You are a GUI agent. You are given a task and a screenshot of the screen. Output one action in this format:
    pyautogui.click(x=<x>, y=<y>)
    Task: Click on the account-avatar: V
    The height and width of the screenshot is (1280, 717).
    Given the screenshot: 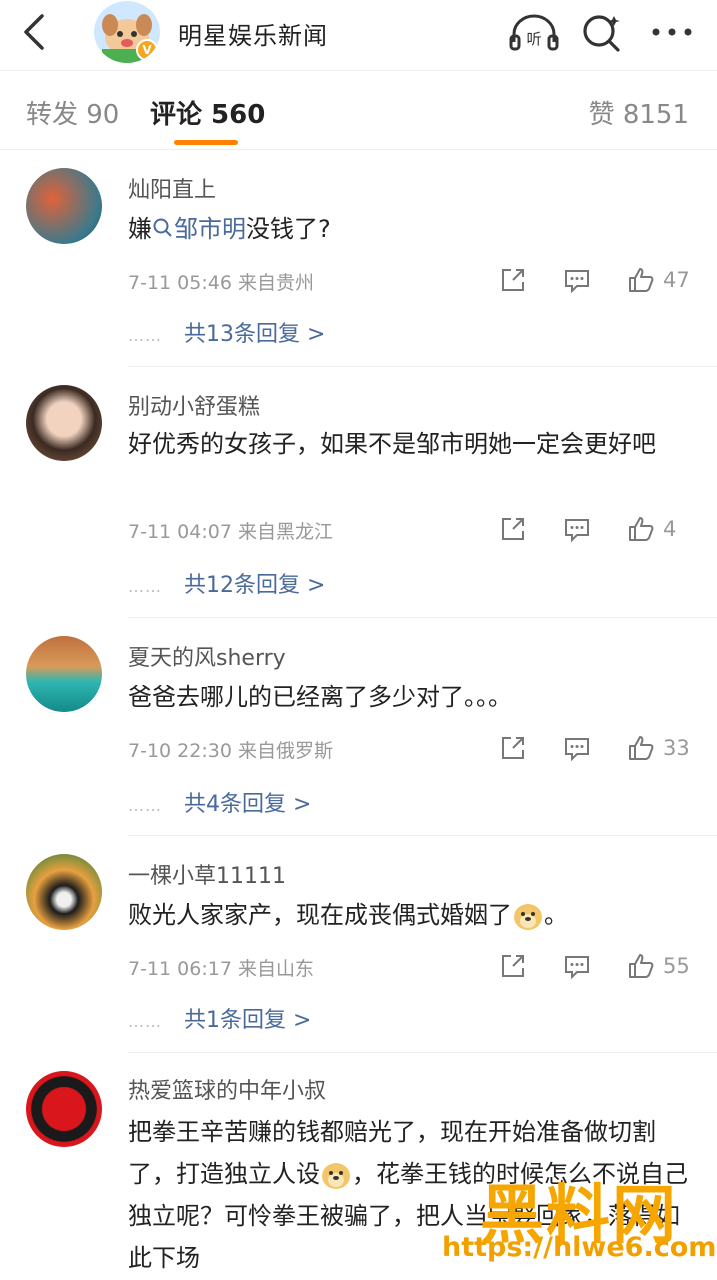 What is the action you would take?
    pyautogui.click(x=127, y=32)
    